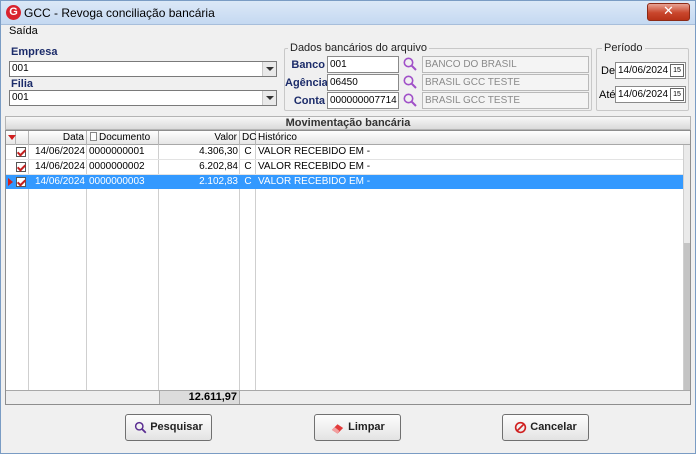 The image size is (696, 454). I want to click on title-bar: G GCC - Revoga conciliação bancária ✕, so click(348, 13).